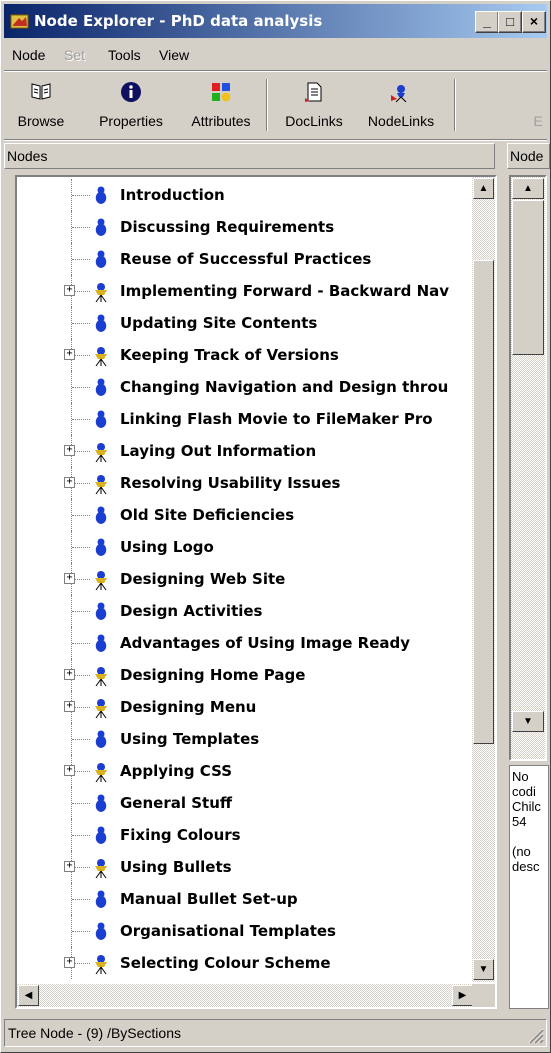 This screenshot has width=551, height=1053. What do you see at coordinates (124, 55) in the screenshot?
I see `menu-tools: Tools` at bounding box center [124, 55].